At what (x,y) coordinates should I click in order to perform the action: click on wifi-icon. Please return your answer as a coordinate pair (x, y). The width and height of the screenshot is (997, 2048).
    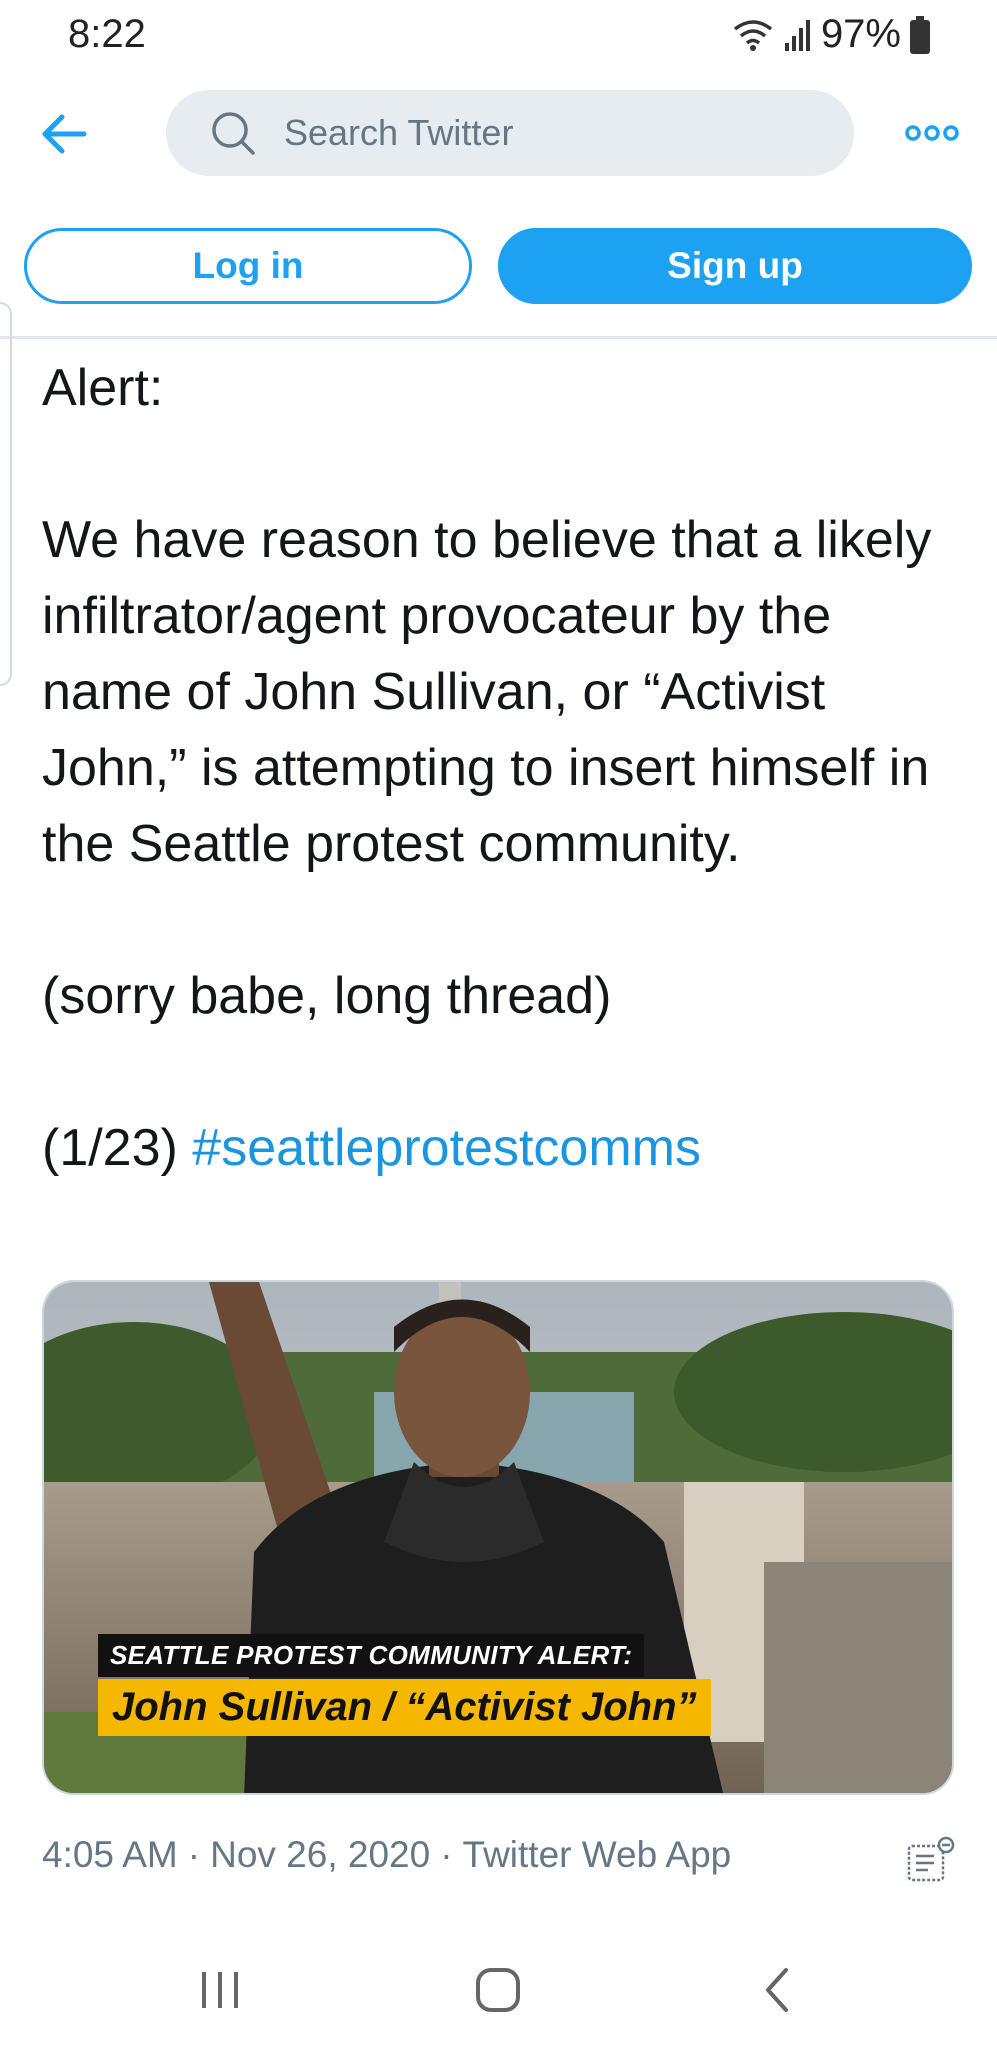
    Looking at the image, I should click on (753, 35).